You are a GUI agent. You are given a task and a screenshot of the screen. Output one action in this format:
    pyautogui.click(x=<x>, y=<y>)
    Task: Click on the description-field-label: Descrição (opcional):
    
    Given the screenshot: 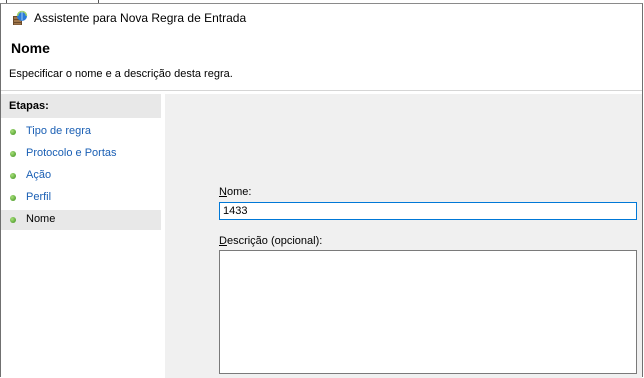 What is the action you would take?
    pyautogui.click(x=270, y=241)
    